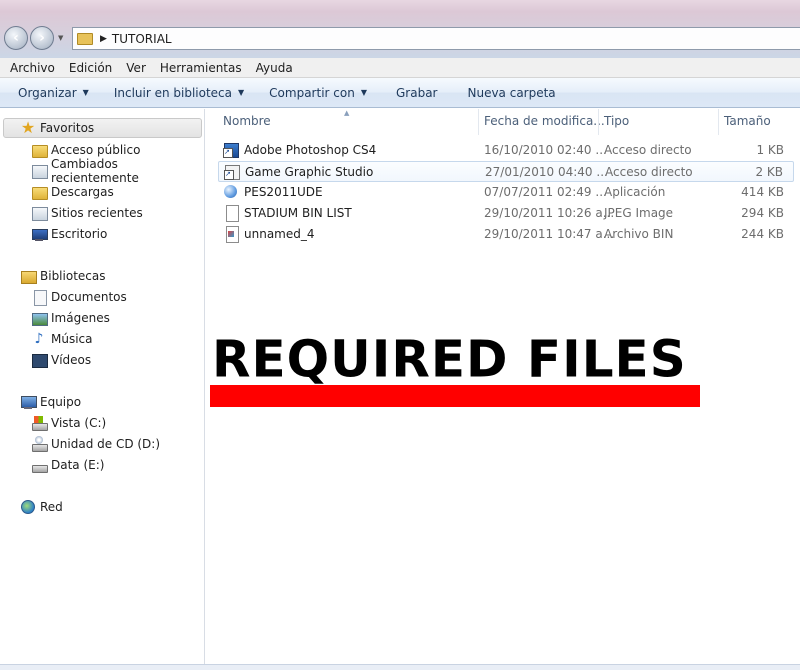  Describe the element at coordinates (53, 93) in the screenshot. I see `organizar-button: Organizar ▼` at that location.